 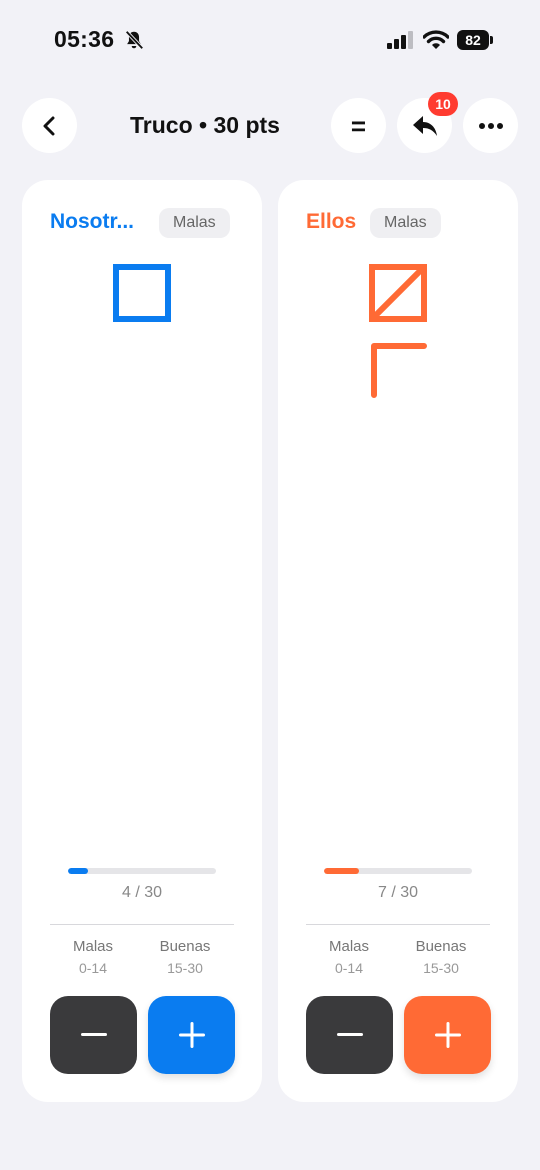 I want to click on cellular-signal-icon, so click(x=400, y=40).